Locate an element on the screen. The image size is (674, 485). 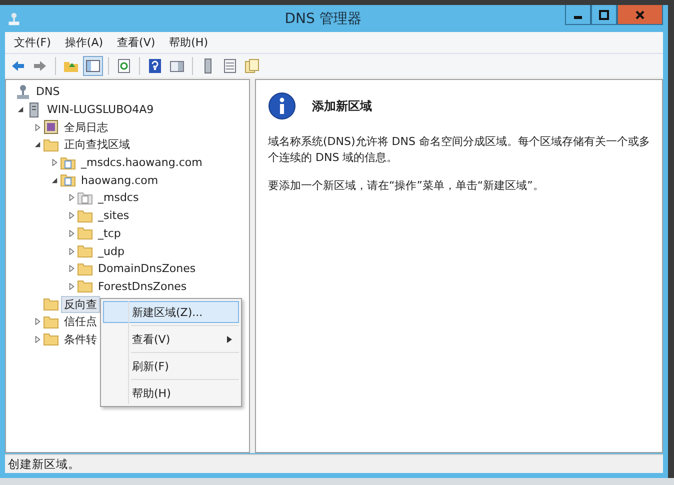
minimize-button is located at coordinates (578, 15).